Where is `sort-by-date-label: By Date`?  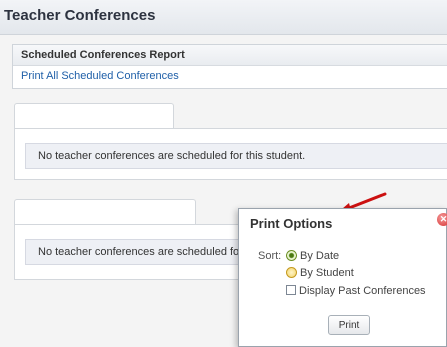
sort-by-date-label: By Date is located at coordinates (320, 256).